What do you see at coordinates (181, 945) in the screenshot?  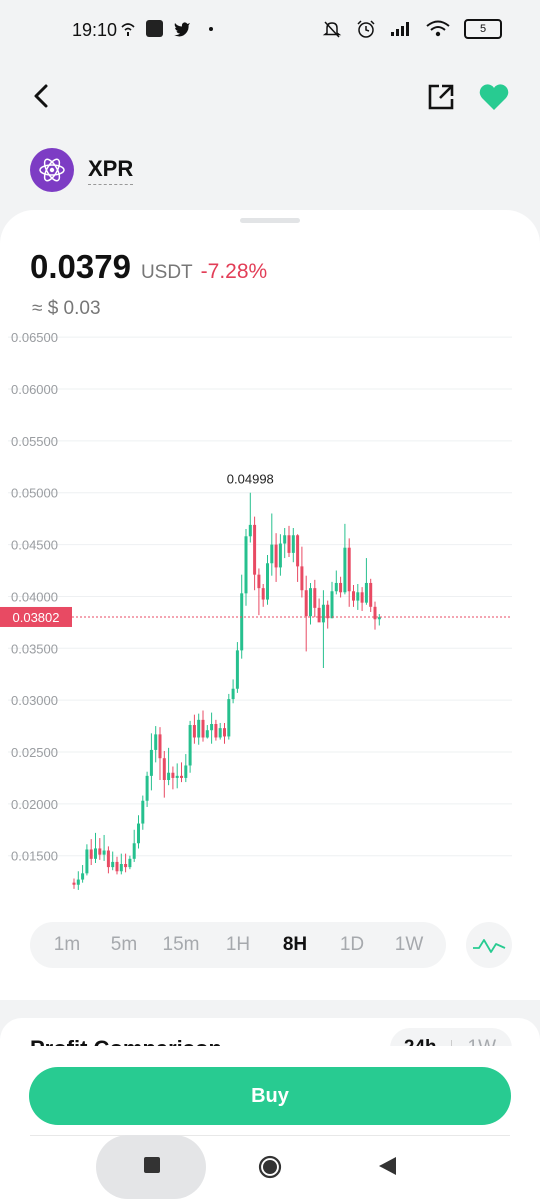 I see `timeframe-15m: 15m` at bounding box center [181, 945].